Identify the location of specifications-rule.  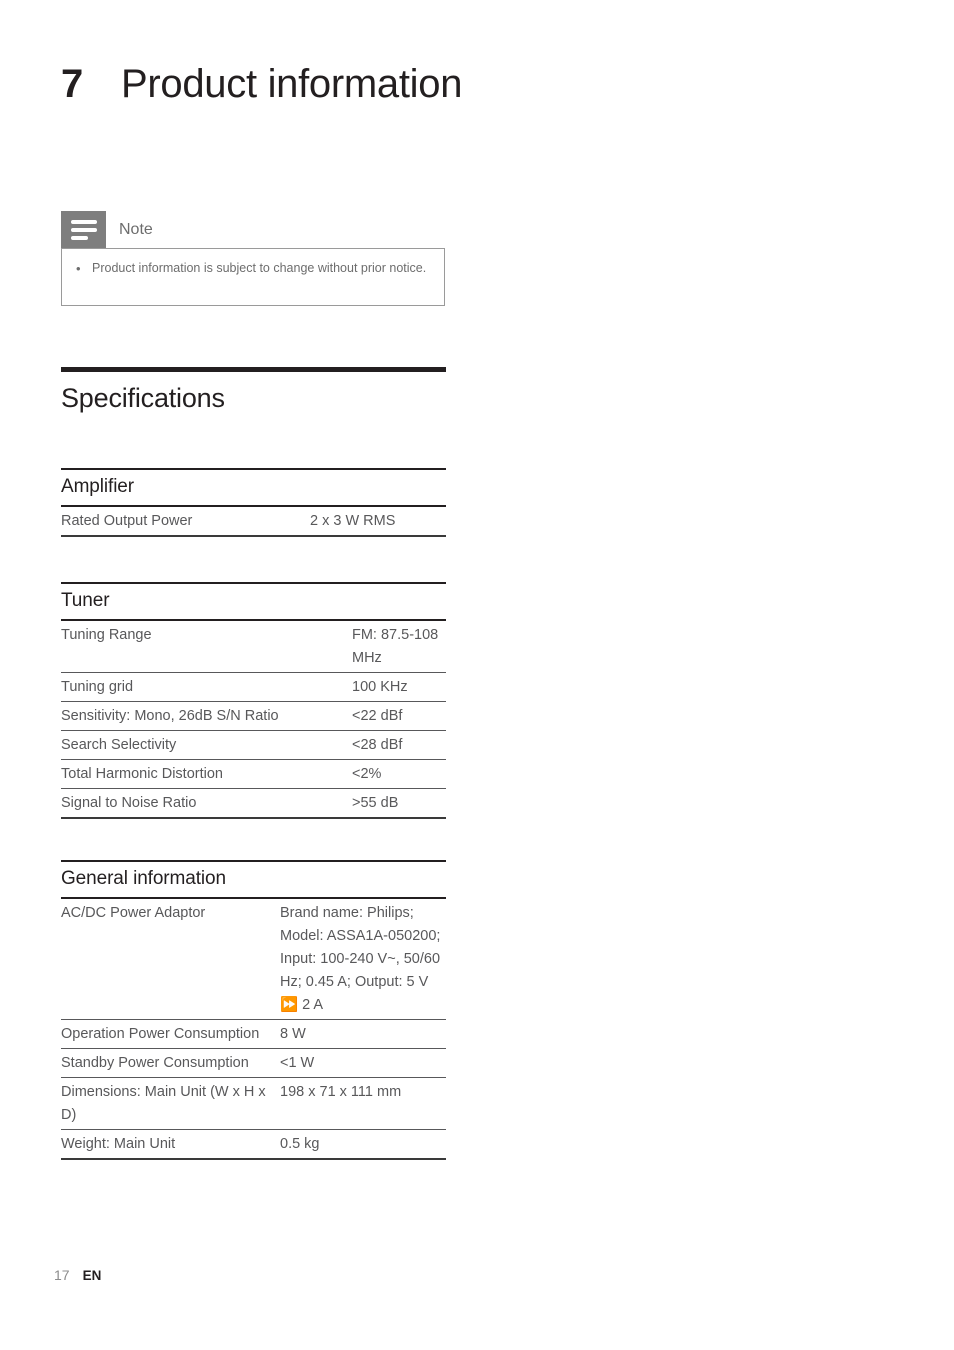
(253, 369).